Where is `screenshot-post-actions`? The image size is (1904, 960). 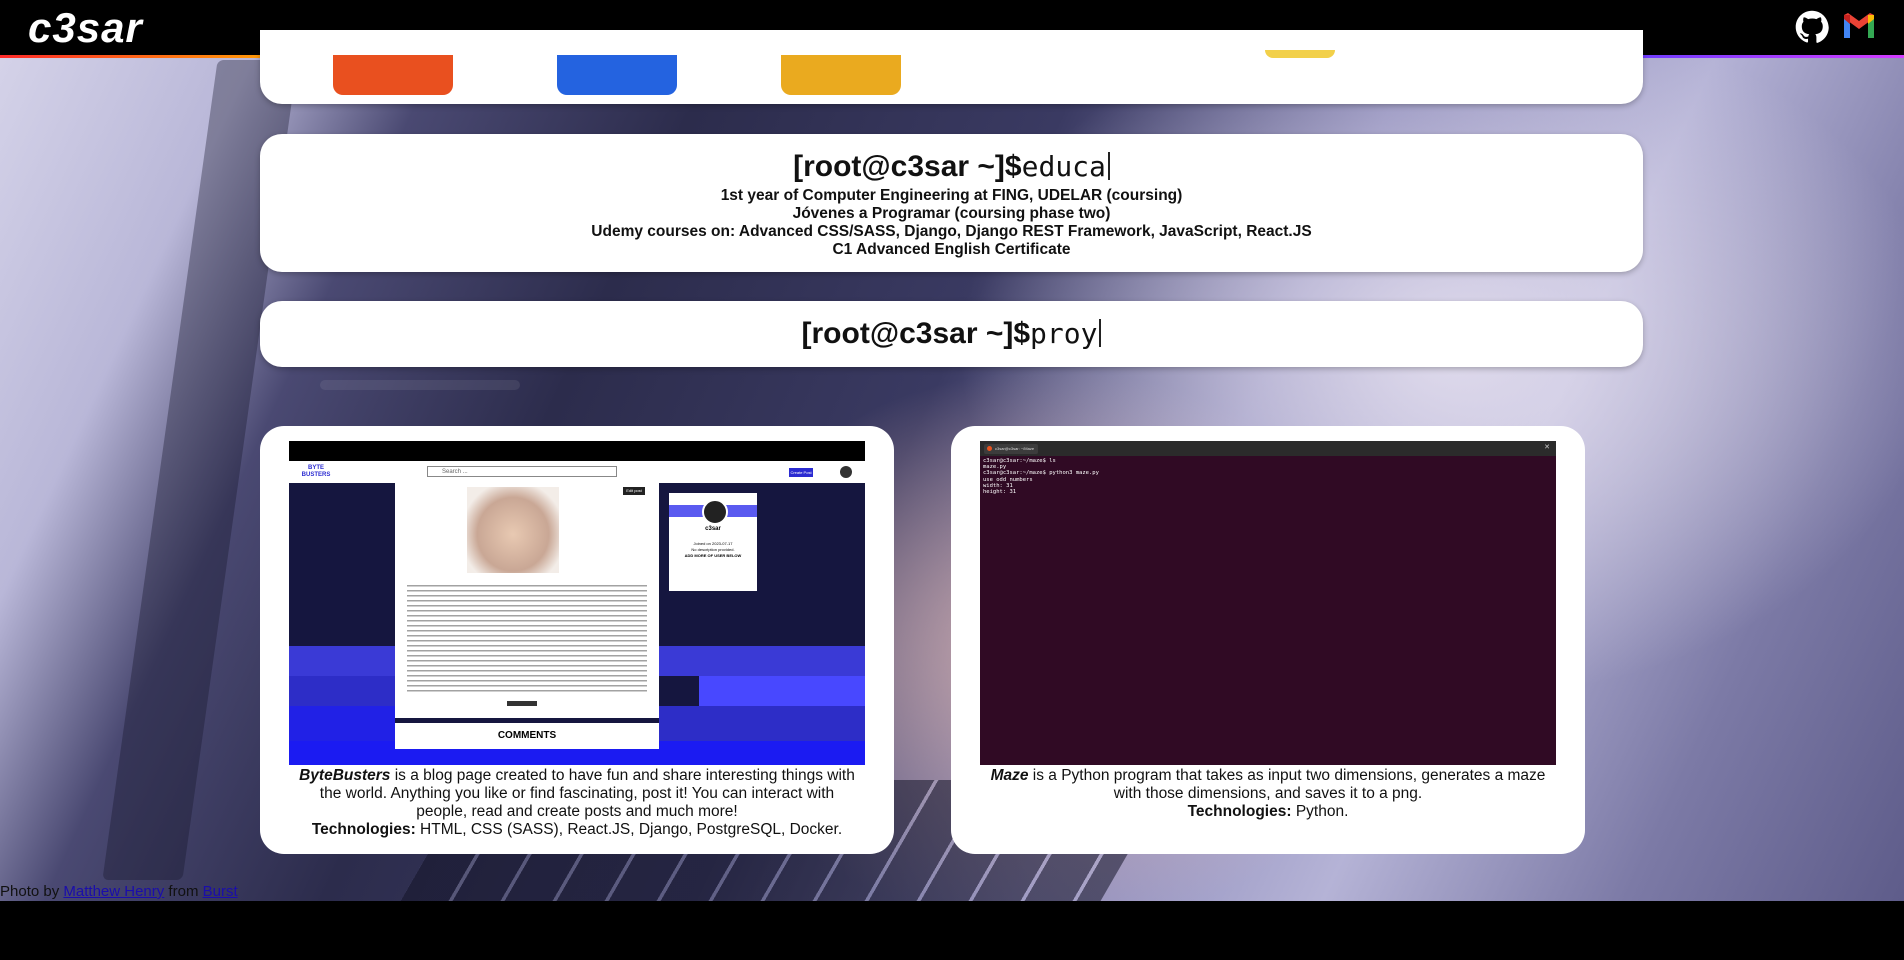
screenshot-post-actions is located at coordinates (522, 703).